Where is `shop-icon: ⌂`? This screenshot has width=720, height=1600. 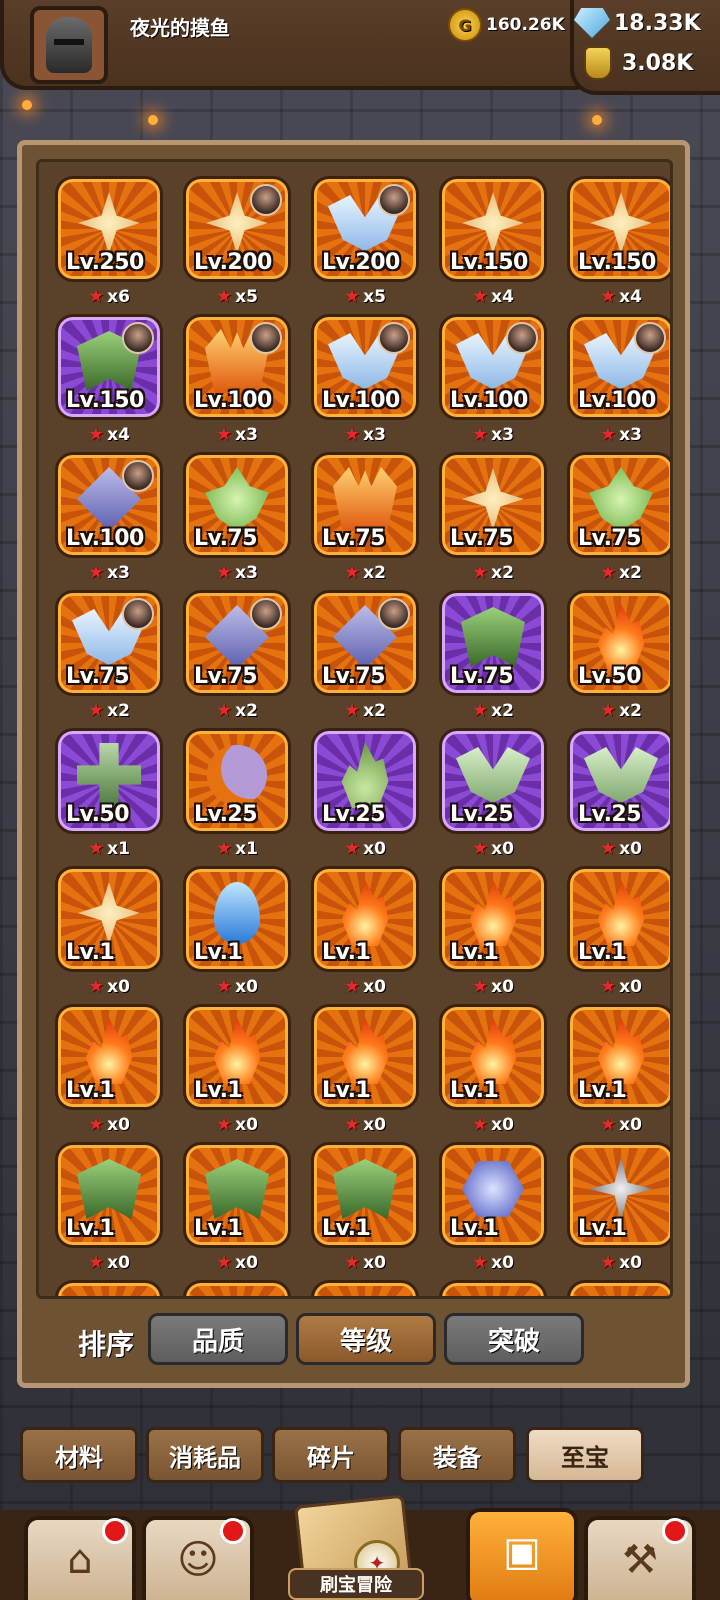 shop-icon: ⌂ is located at coordinates (80, 1560).